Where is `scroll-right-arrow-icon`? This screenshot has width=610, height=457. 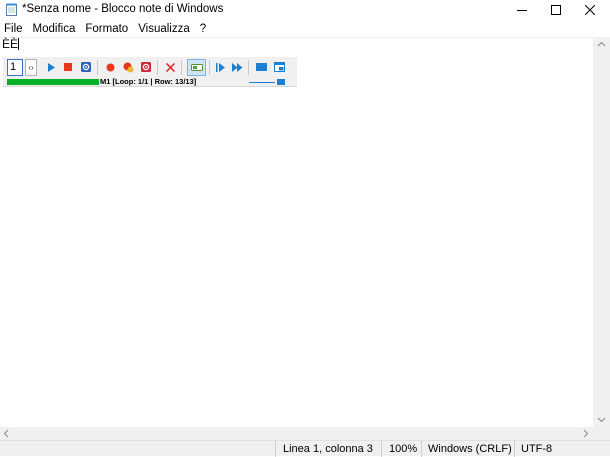
scroll-right-arrow-icon is located at coordinates (586, 433).